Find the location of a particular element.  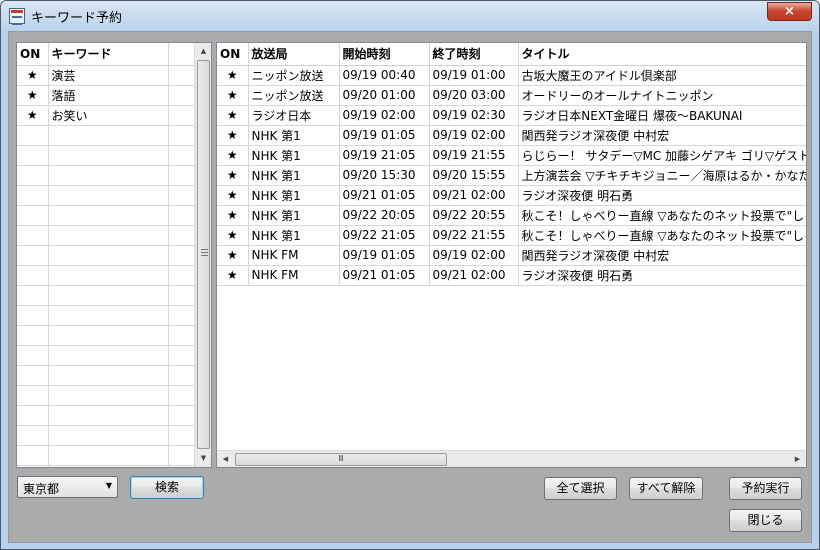

keyword-cell: 落語 is located at coordinates (108, 95).